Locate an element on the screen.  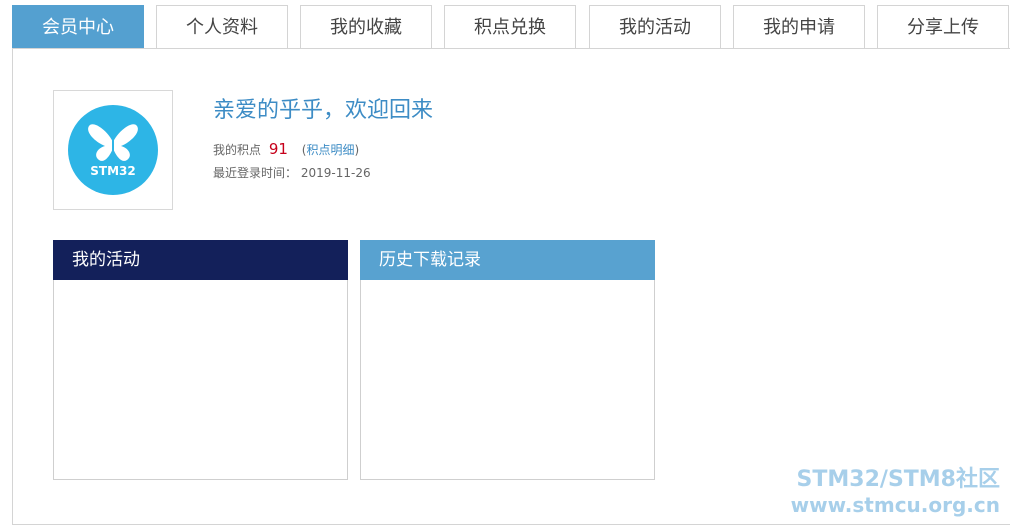
points-link-close: ) is located at coordinates (357, 150).